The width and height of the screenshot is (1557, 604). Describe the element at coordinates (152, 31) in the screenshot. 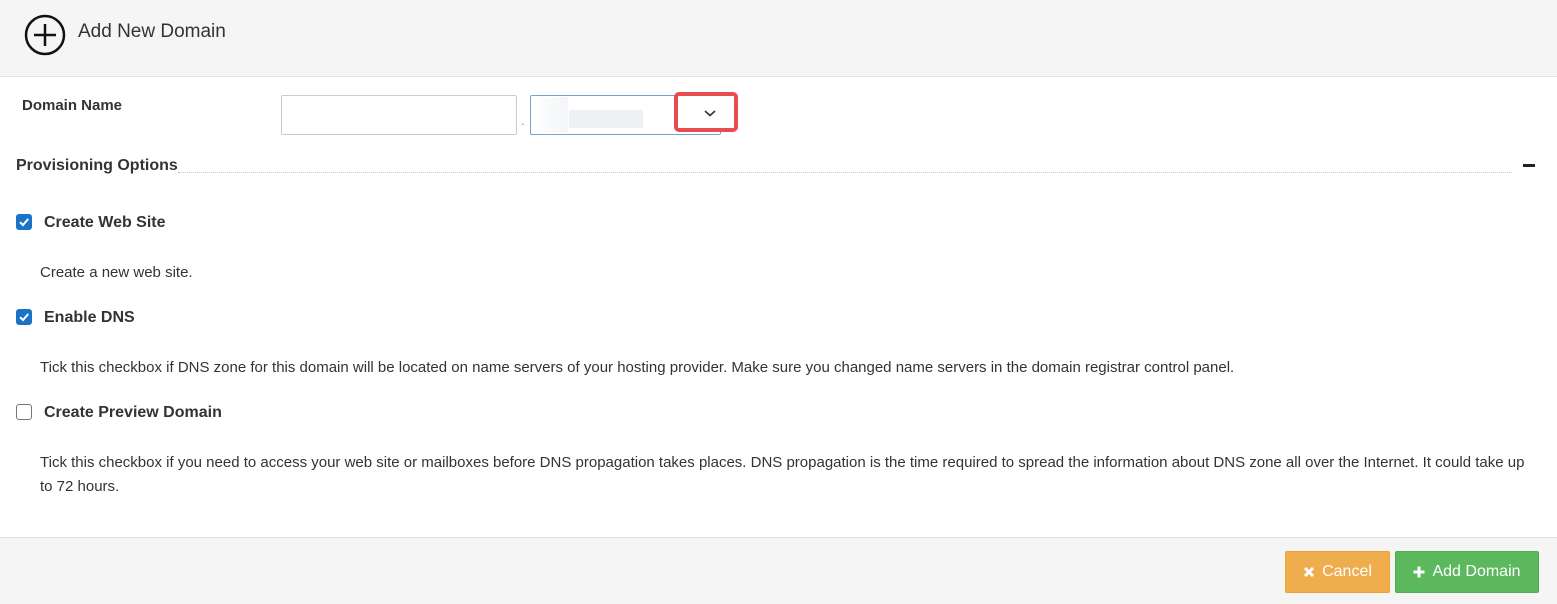

I see `page-title: Add New Domain` at that location.